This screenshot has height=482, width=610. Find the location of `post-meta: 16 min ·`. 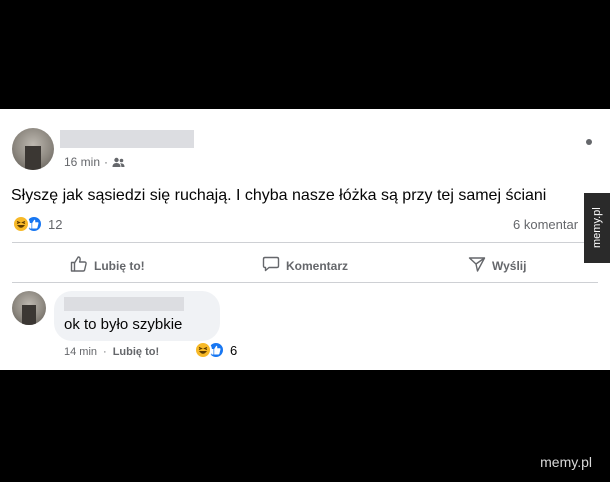

post-meta: 16 min · is located at coordinates (94, 162).